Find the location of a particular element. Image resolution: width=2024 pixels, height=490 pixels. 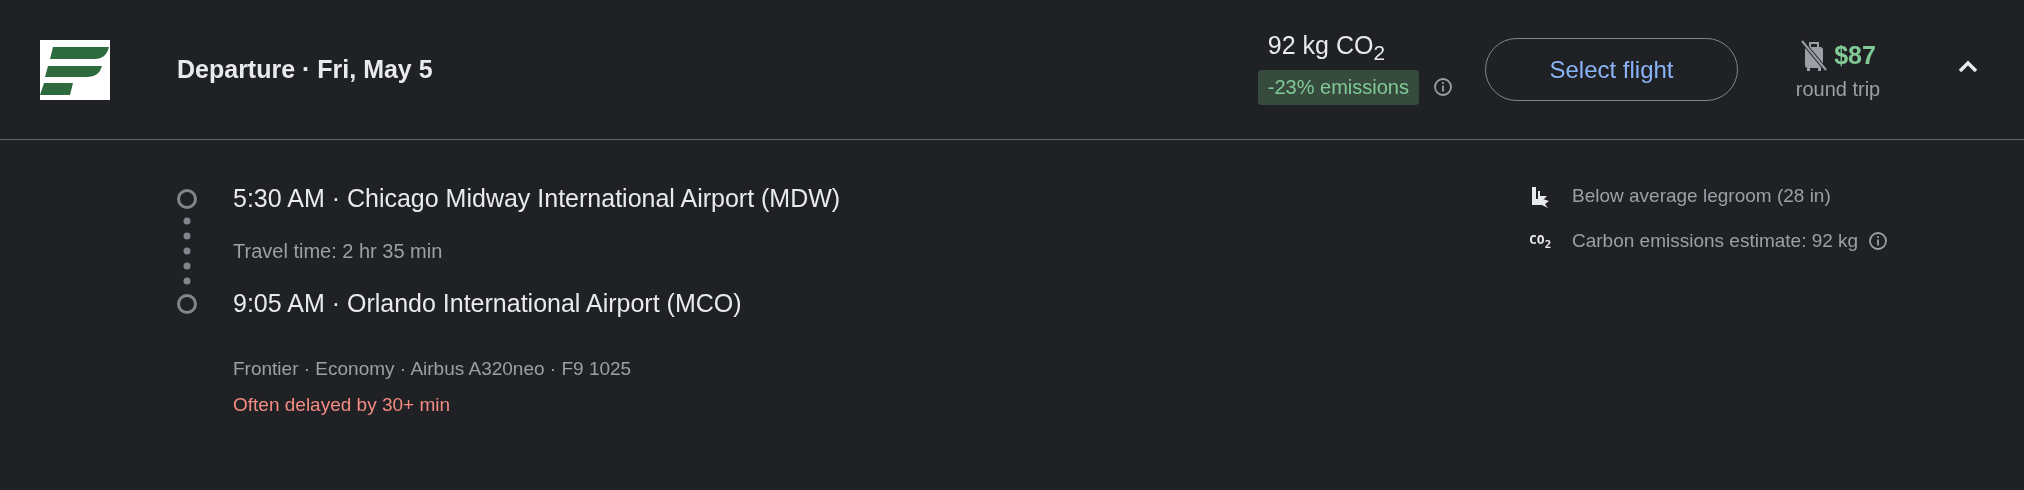

airline-logo is located at coordinates (75, 69).